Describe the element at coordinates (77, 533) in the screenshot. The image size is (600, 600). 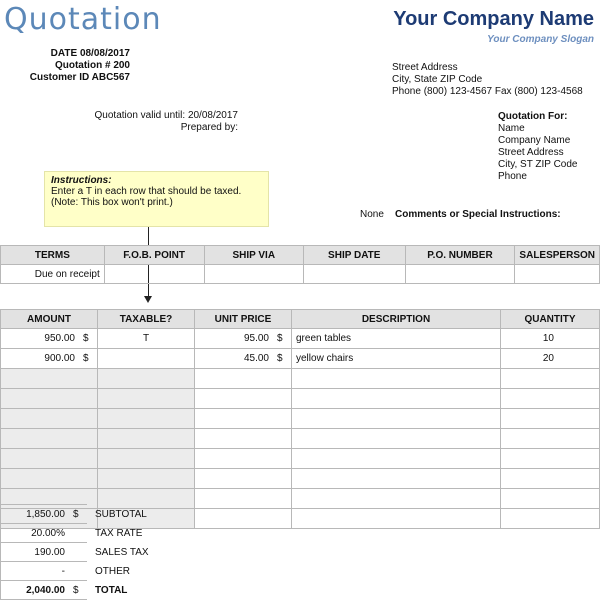
I see `tax-rate-row: 20.00% TAX RATE` at that location.